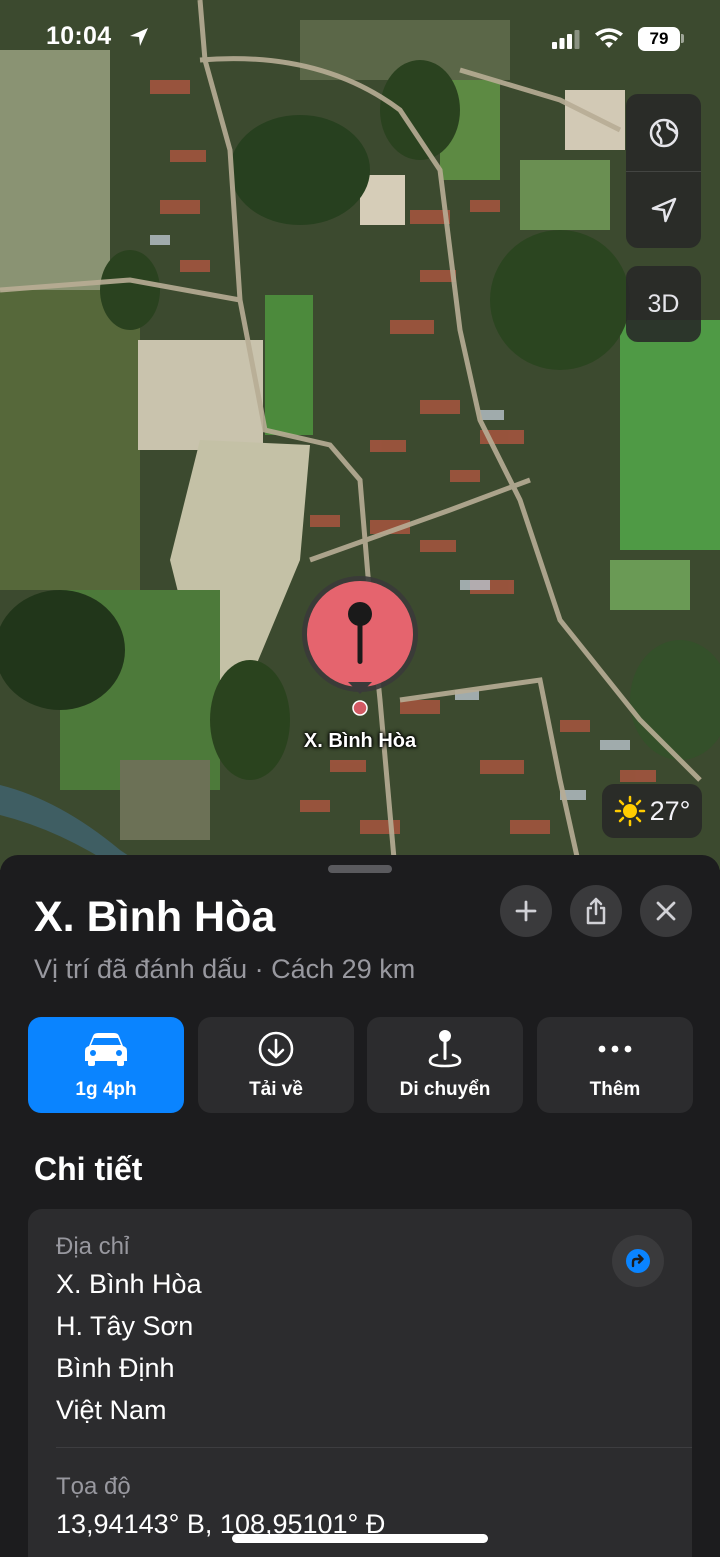 Image resolution: width=720 pixels, height=1557 pixels. I want to click on share-icon, so click(596, 911).